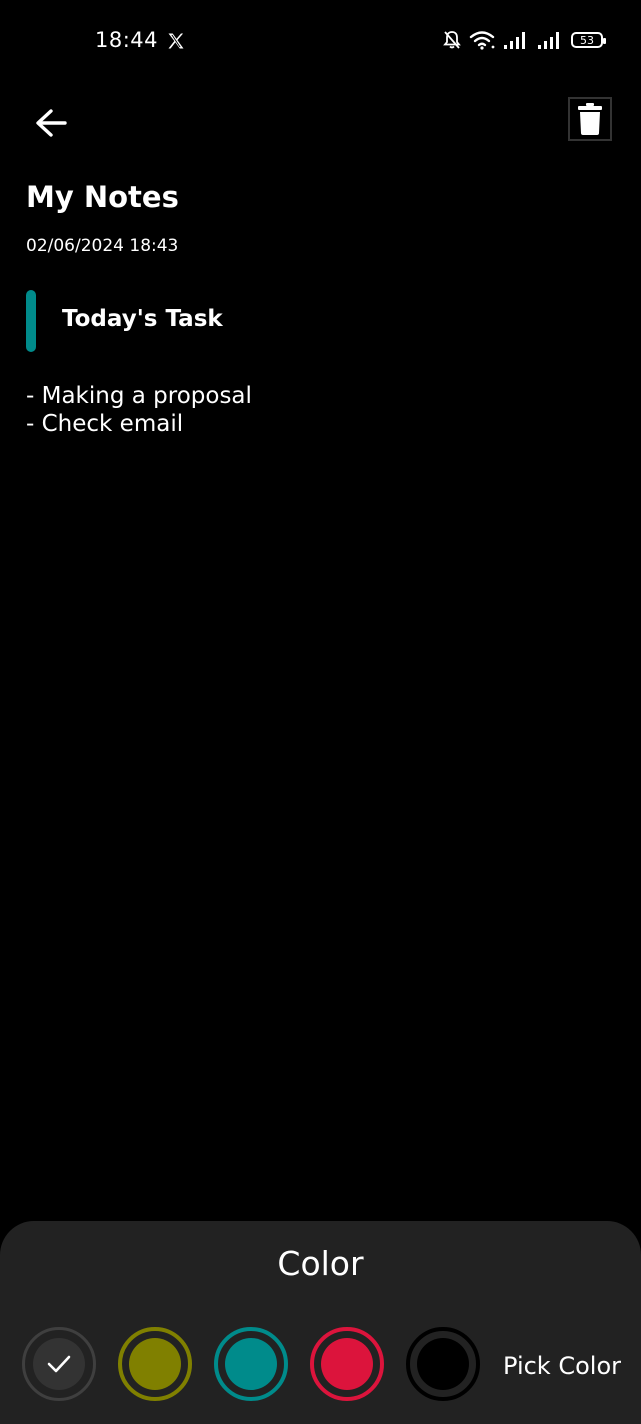  Describe the element at coordinates (102, 246) in the screenshot. I see `note-datetime: 02/06/2024 18:43` at that location.